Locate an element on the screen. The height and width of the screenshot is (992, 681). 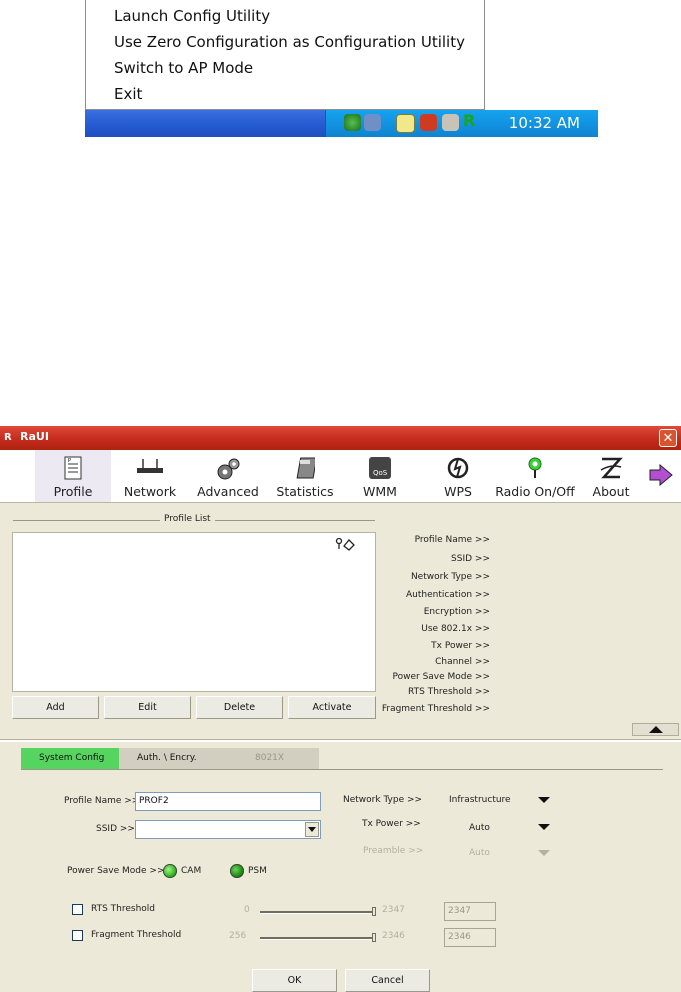
fragment-threshold-checkbox is located at coordinates (77, 935).